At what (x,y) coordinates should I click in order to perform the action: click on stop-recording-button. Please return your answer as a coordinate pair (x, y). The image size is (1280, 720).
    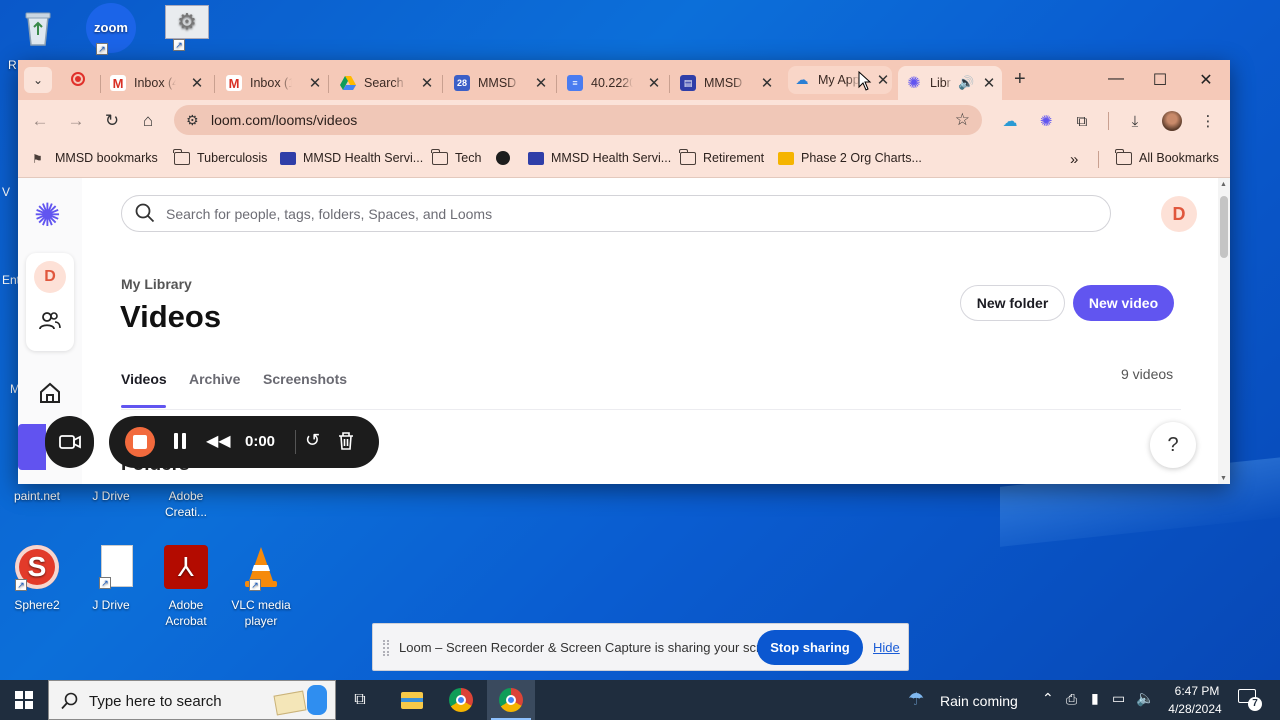
    Looking at the image, I should click on (140, 442).